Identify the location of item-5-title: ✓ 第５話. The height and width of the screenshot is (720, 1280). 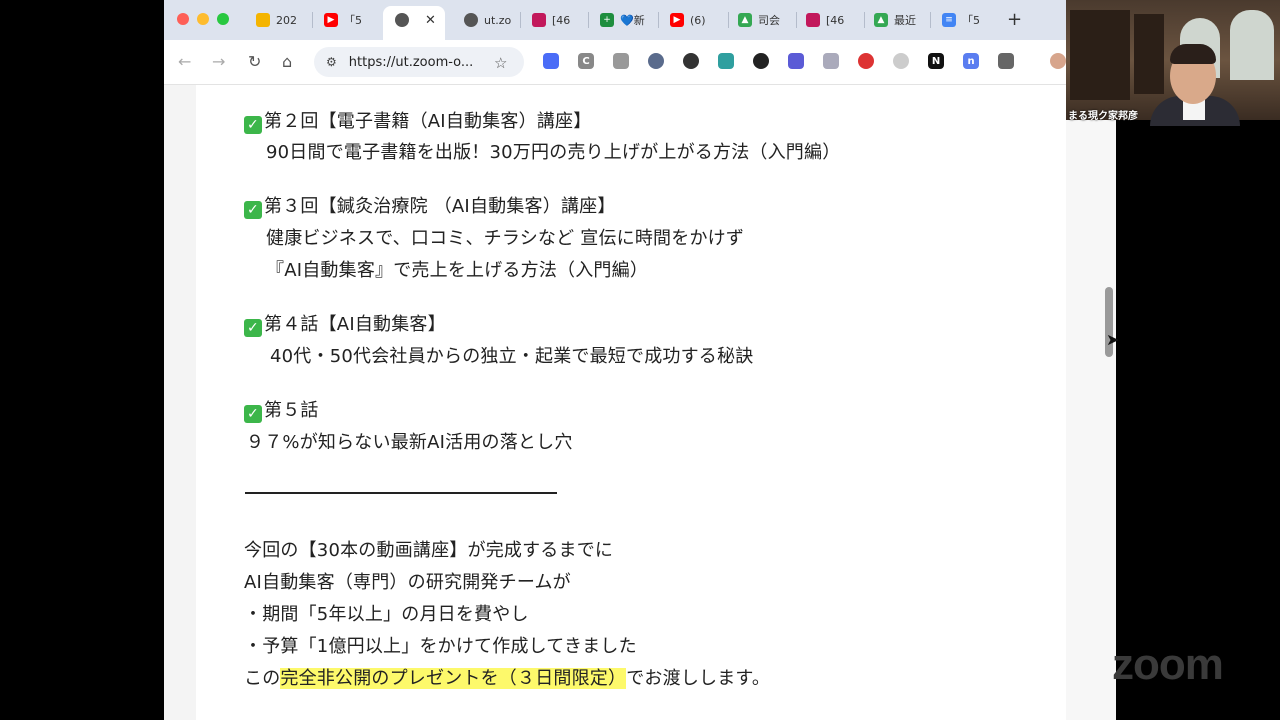
(281, 409).